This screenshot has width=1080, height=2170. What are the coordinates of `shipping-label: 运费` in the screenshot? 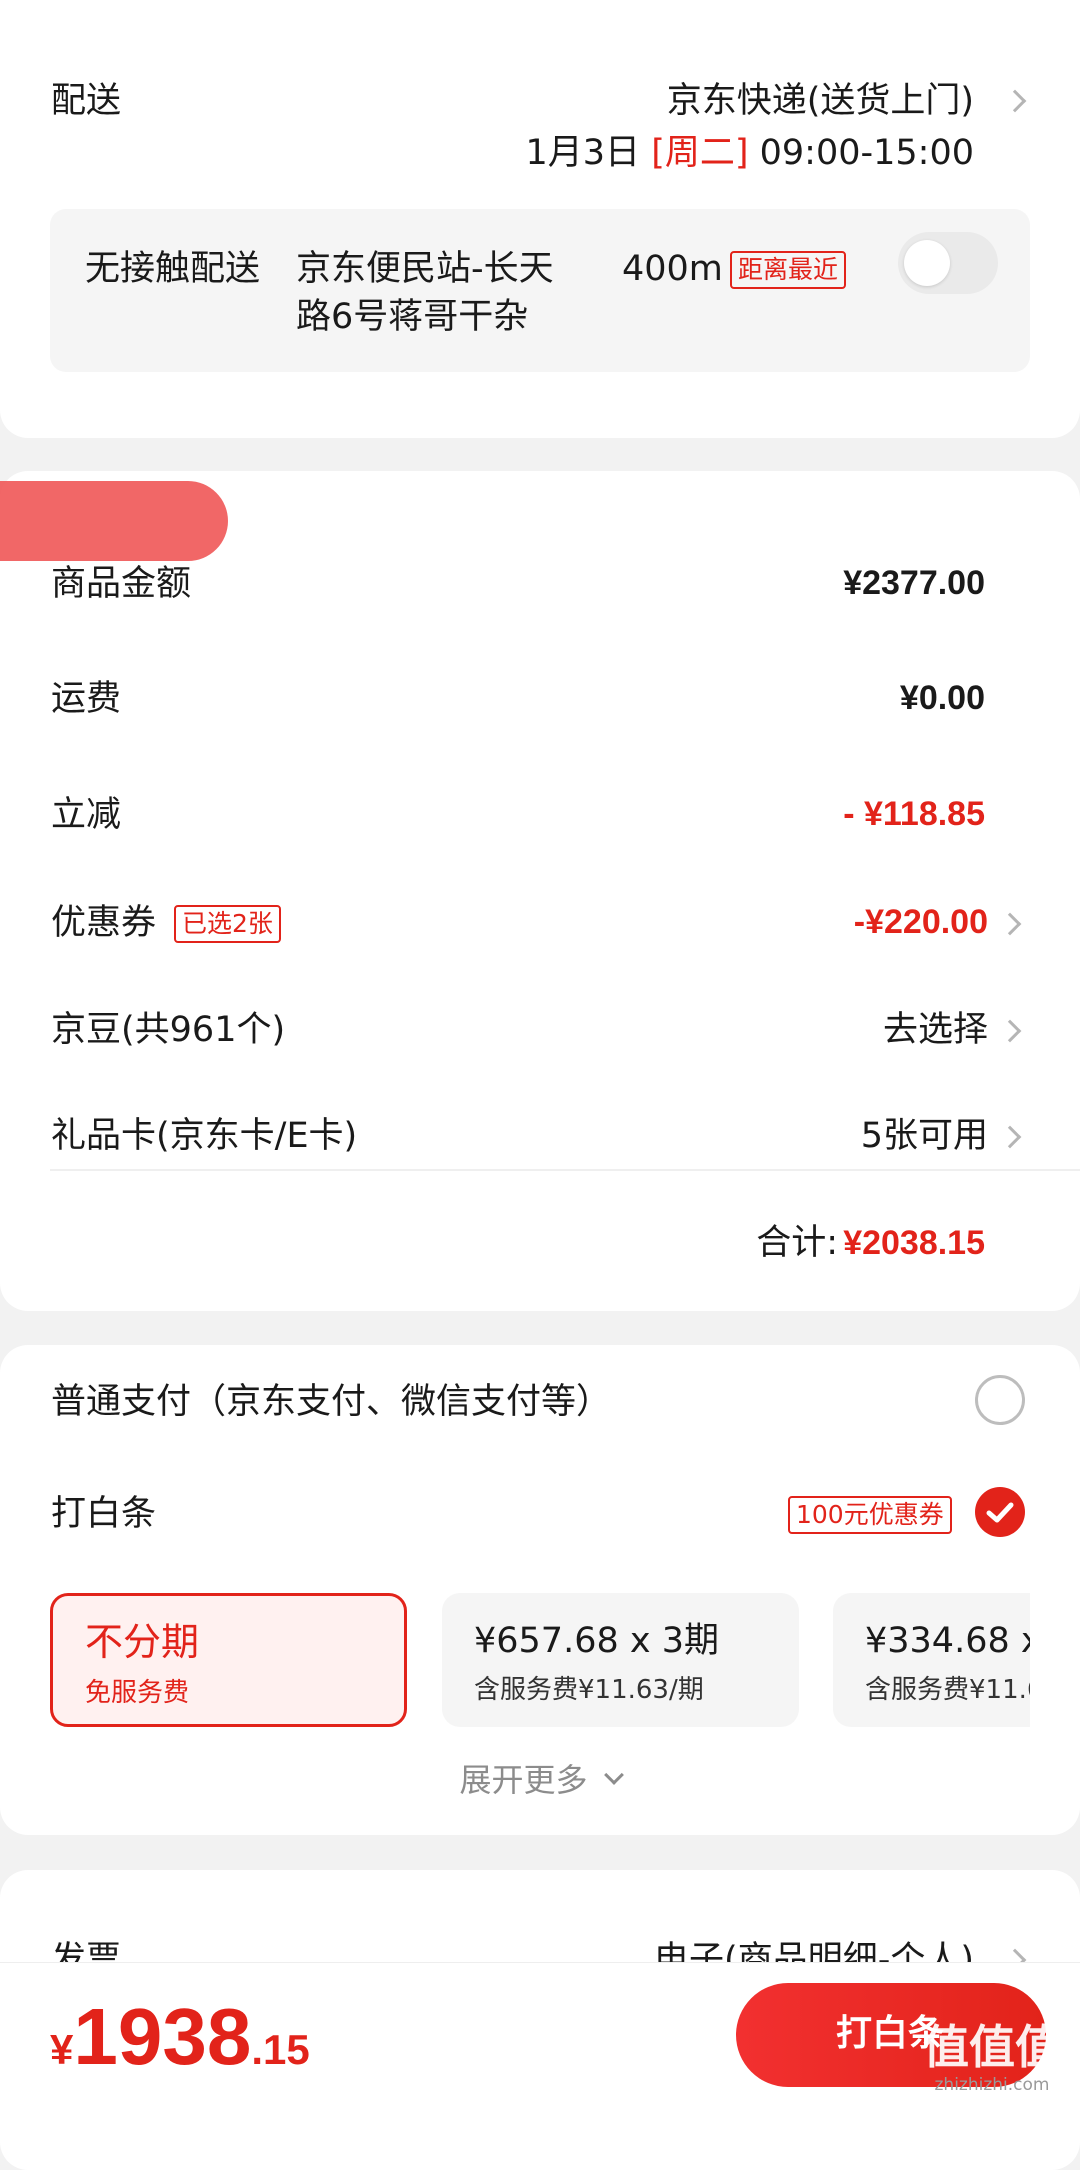 It's located at (86, 699).